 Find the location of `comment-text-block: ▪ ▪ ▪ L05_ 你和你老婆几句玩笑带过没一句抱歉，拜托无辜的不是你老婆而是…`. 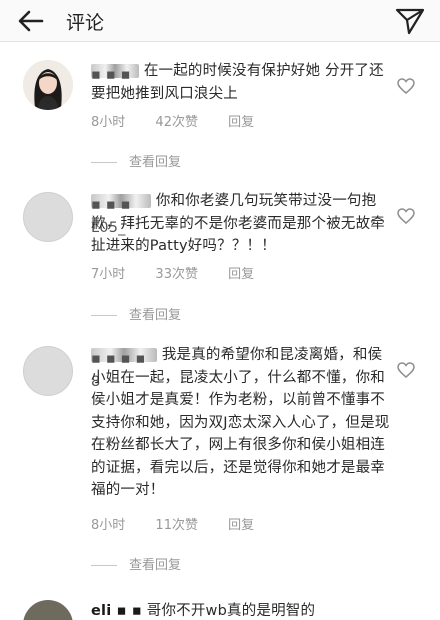

comment-text-block: ▪ ▪ ▪ L05_ 你和你老婆几句玩笑带过没一句抱歉，拜托无辜的不是你老婆而是… is located at coordinates (241, 224).